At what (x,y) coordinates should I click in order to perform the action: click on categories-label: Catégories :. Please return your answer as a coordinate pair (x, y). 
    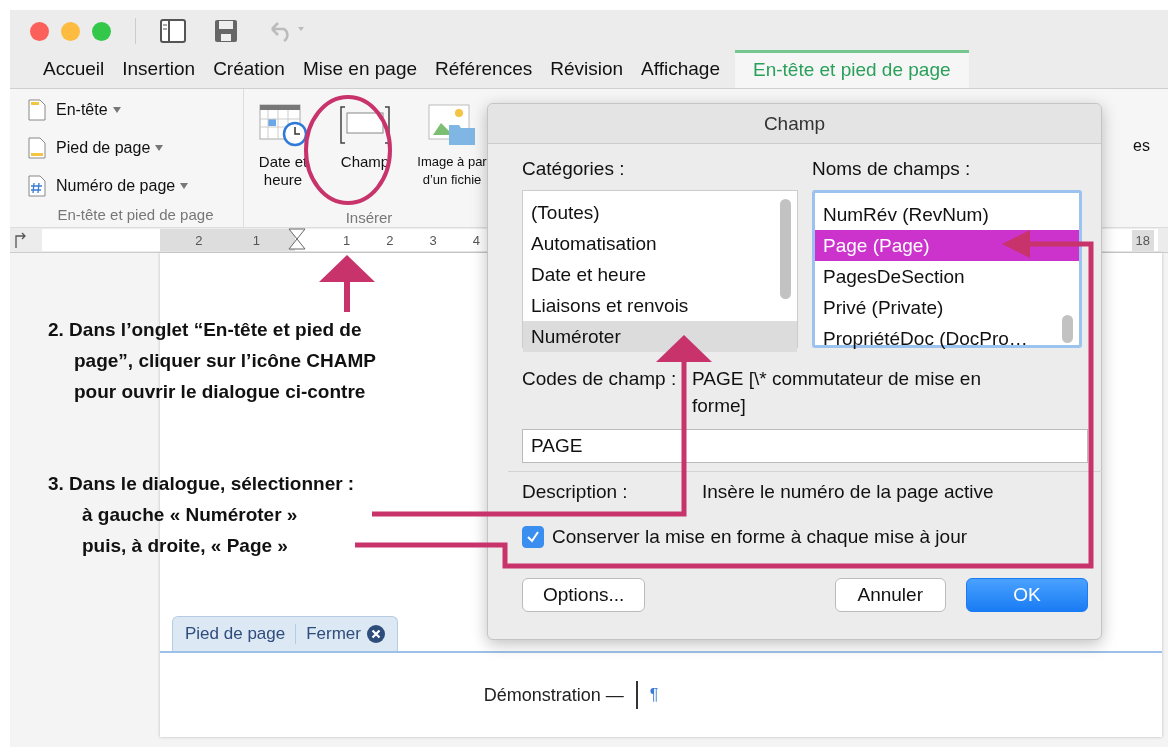
    Looking at the image, I should click on (574, 169).